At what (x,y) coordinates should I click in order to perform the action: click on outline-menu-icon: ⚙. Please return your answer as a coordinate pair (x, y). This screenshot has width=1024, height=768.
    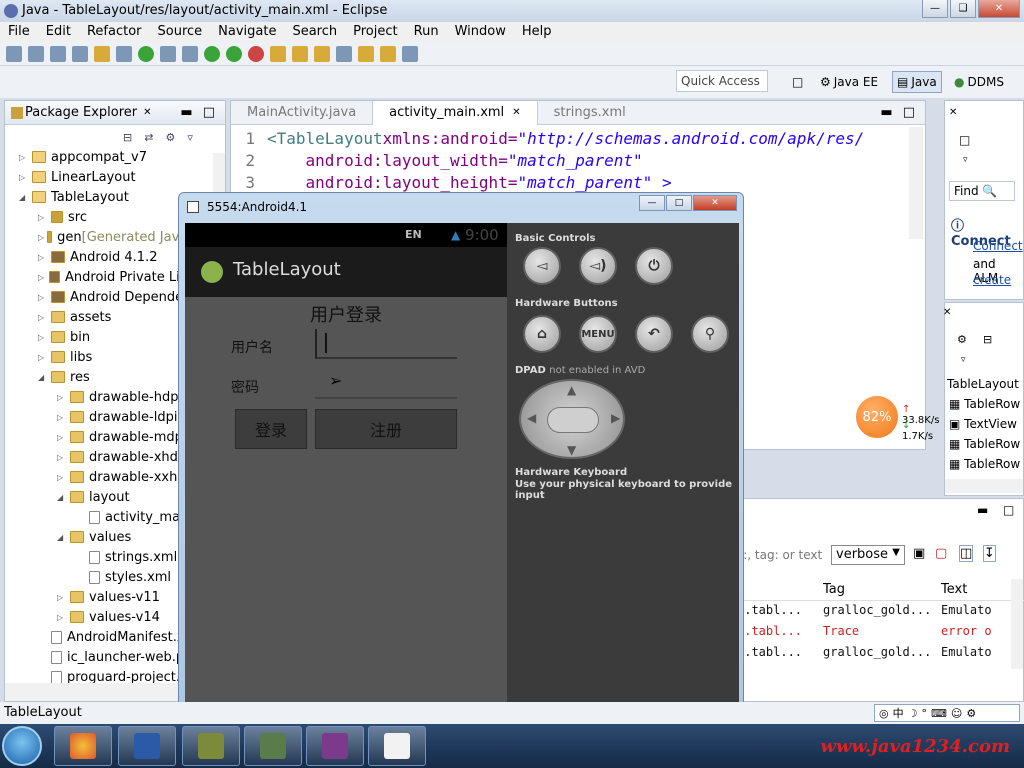
    Looking at the image, I should click on (962, 339).